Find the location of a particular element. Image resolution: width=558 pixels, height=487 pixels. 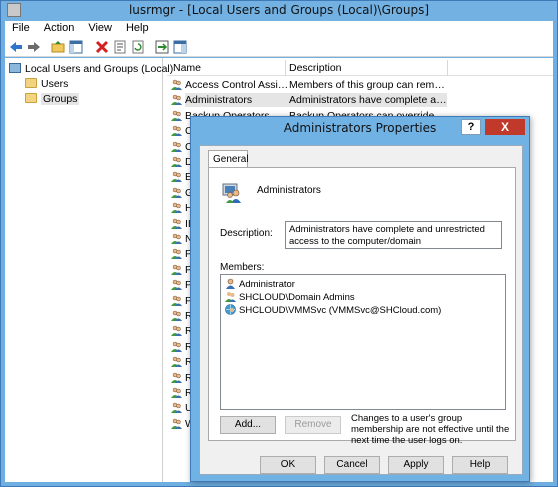

column-name-header: Name is located at coordinates (187, 68).